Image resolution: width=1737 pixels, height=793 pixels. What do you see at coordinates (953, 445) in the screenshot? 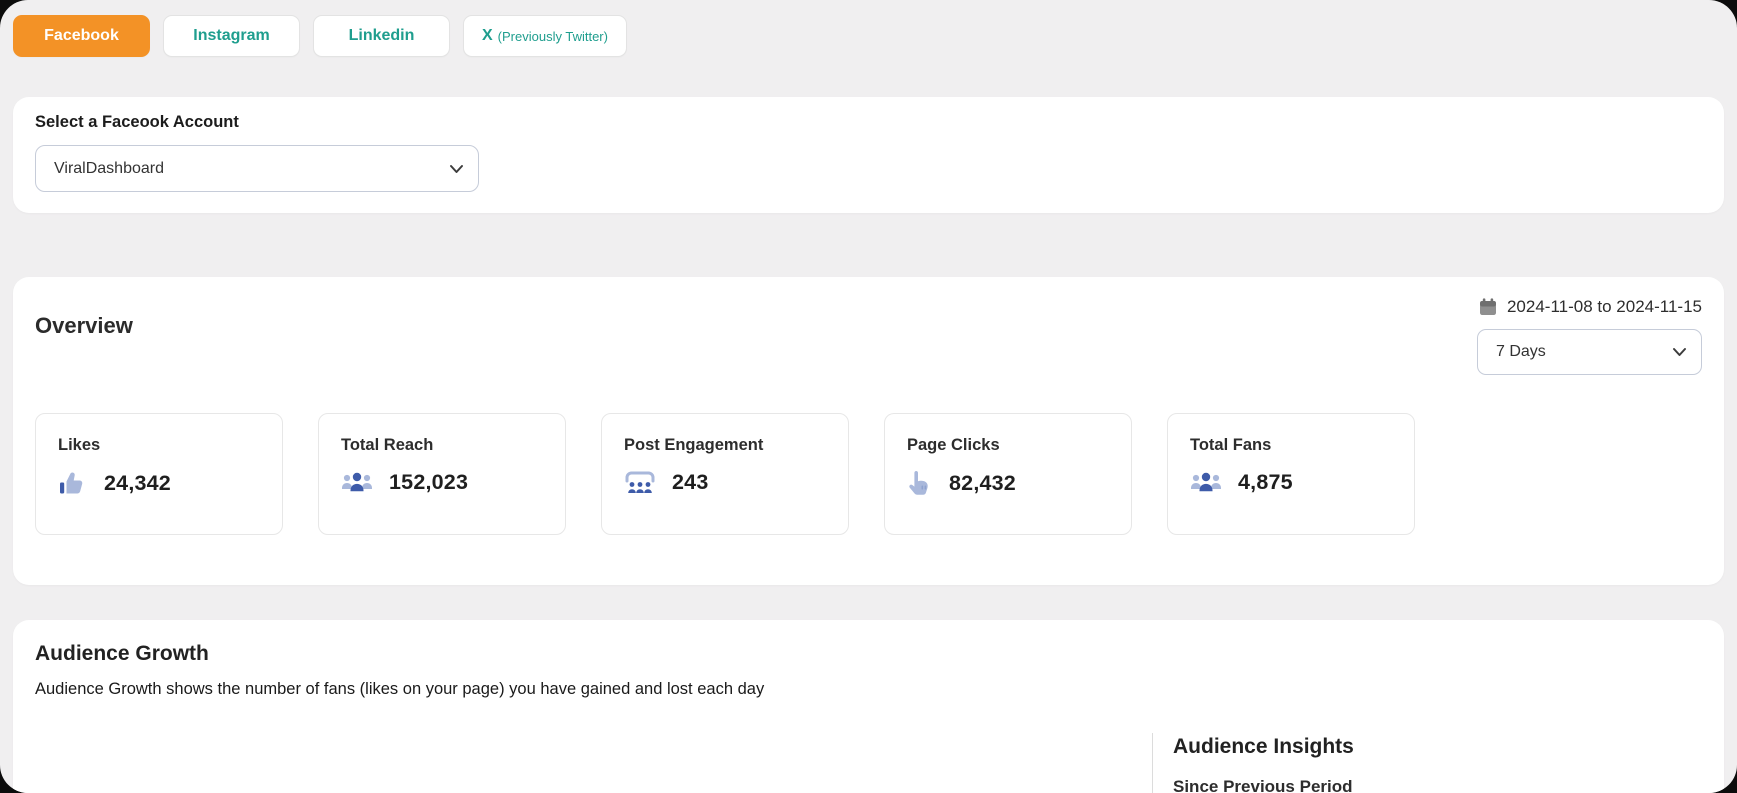
I see `stat-label: Page Clicks` at bounding box center [953, 445].